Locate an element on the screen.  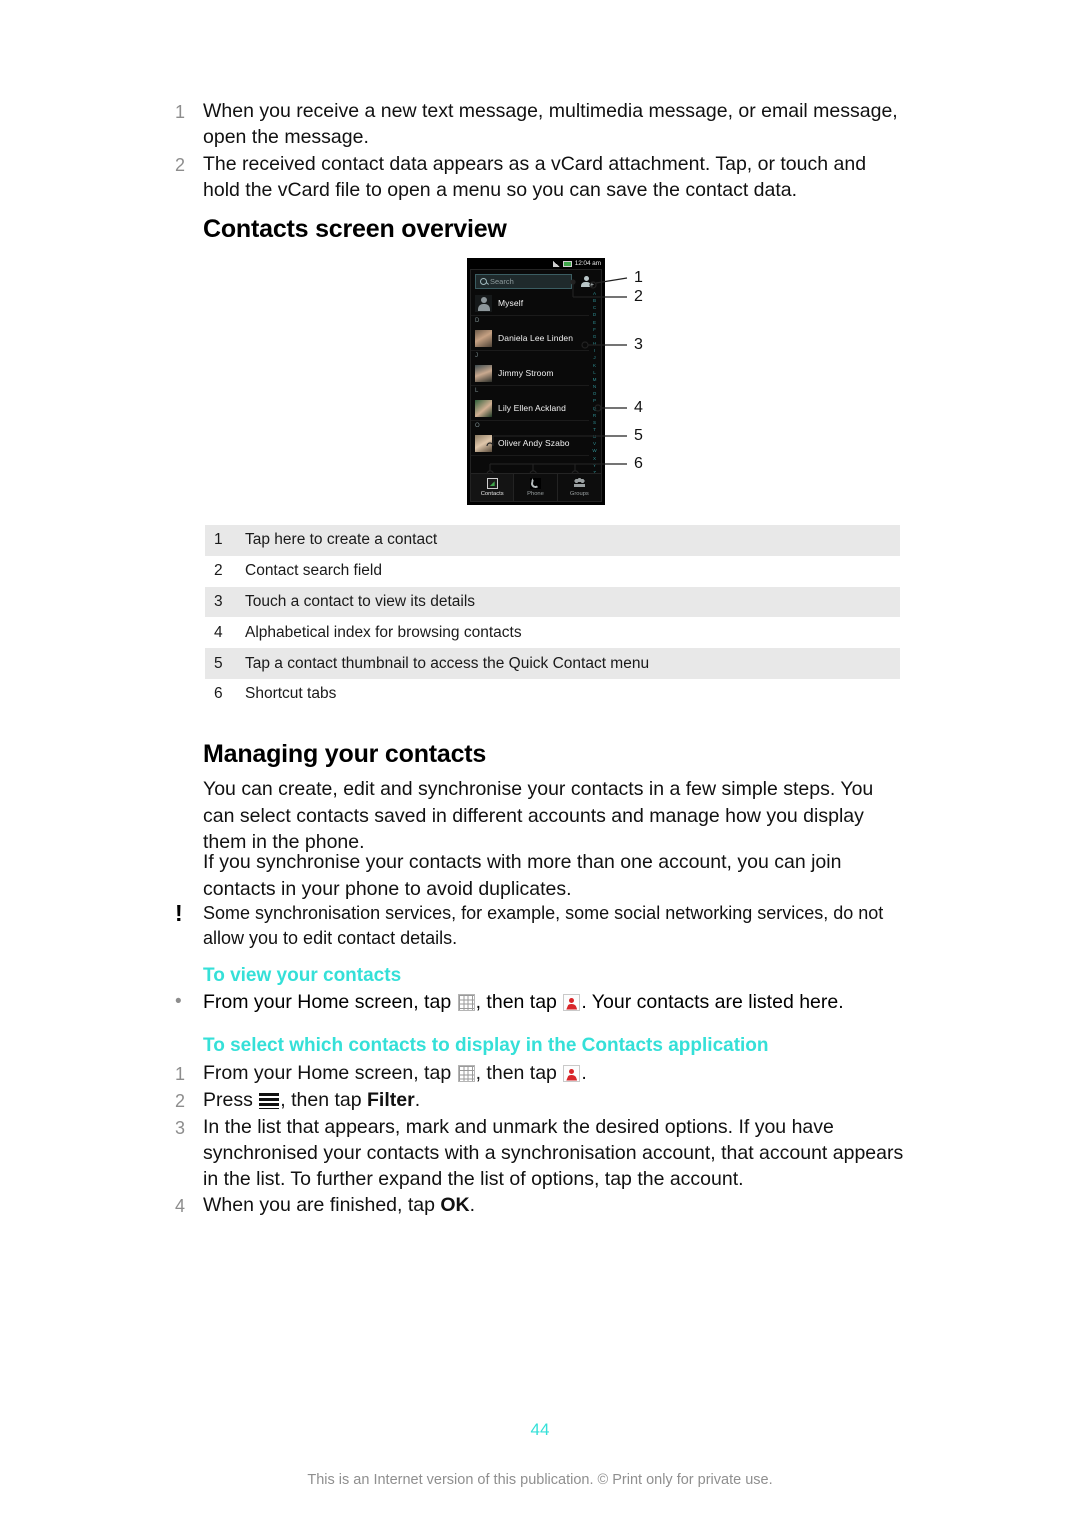
alpha-index-letter: C is located at coordinates (594, 308).